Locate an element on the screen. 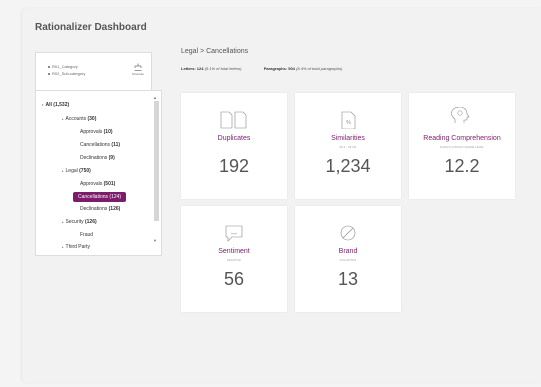 The width and height of the screenshot is (541, 387). chat-smile-icon is located at coordinates (234, 233).